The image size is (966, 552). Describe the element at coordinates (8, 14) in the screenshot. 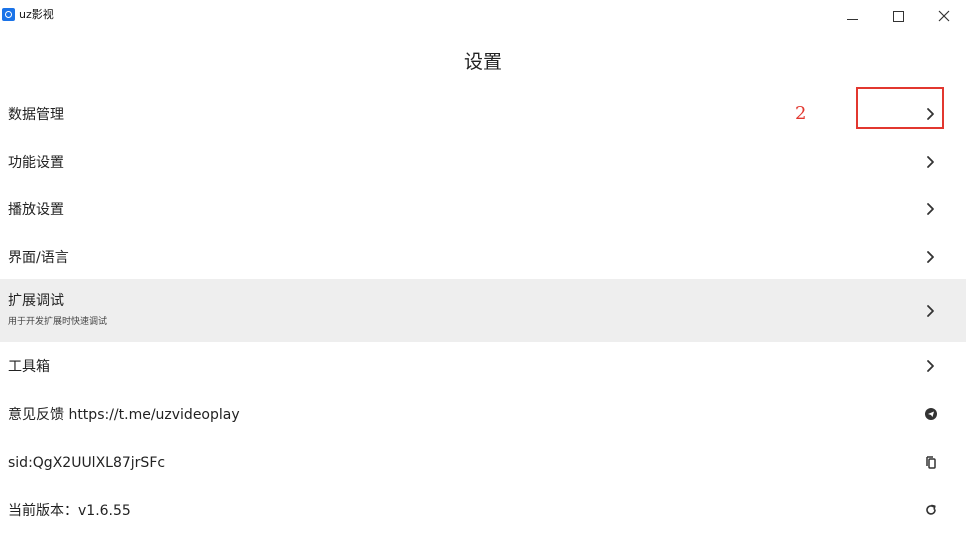

I see `app-logo-icon` at that location.